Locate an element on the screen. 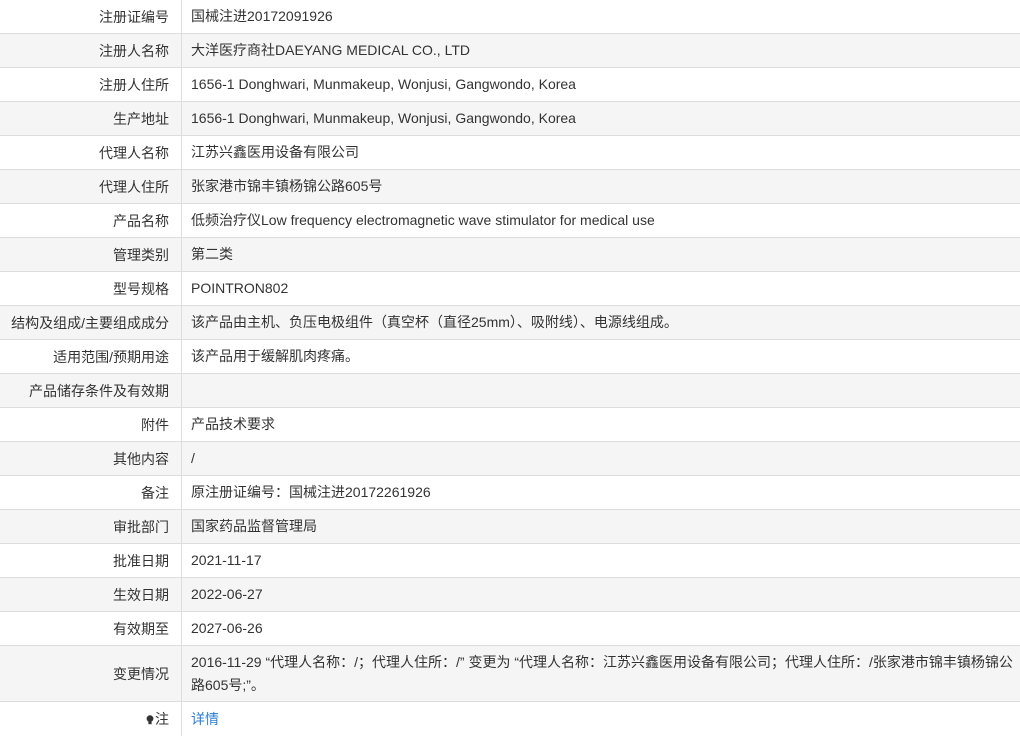 This screenshot has width=1020, height=739. field-label: 代理人住所 is located at coordinates (91, 186).